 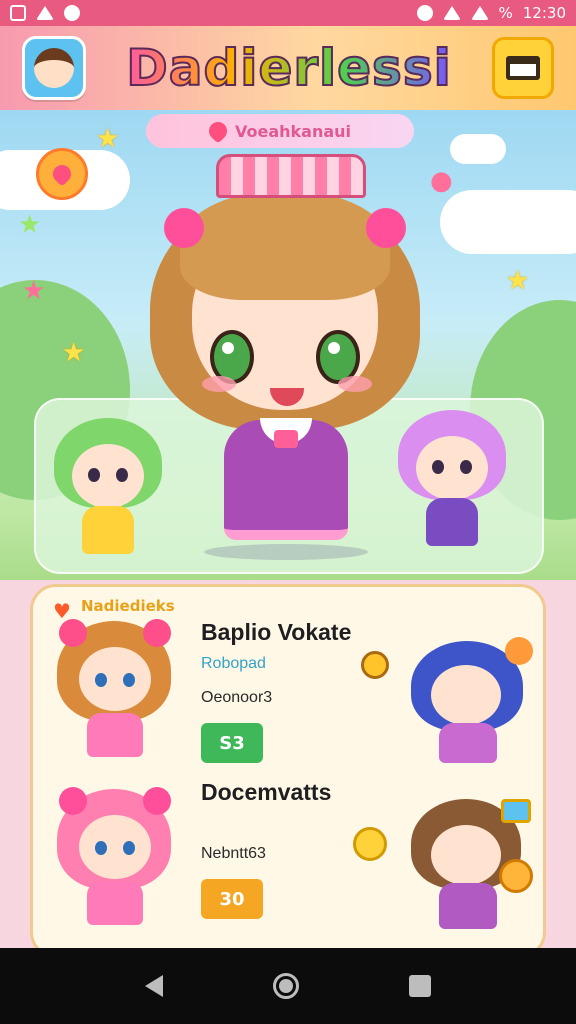 I want to click on status-time: 12:30, so click(x=544, y=13).